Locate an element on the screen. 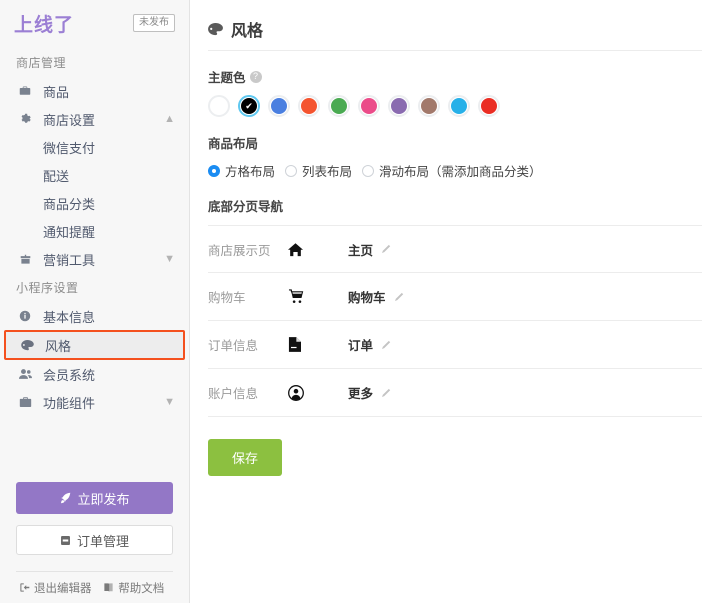 The width and height of the screenshot is (720, 603). header-divider is located at coordinates (455, 50).